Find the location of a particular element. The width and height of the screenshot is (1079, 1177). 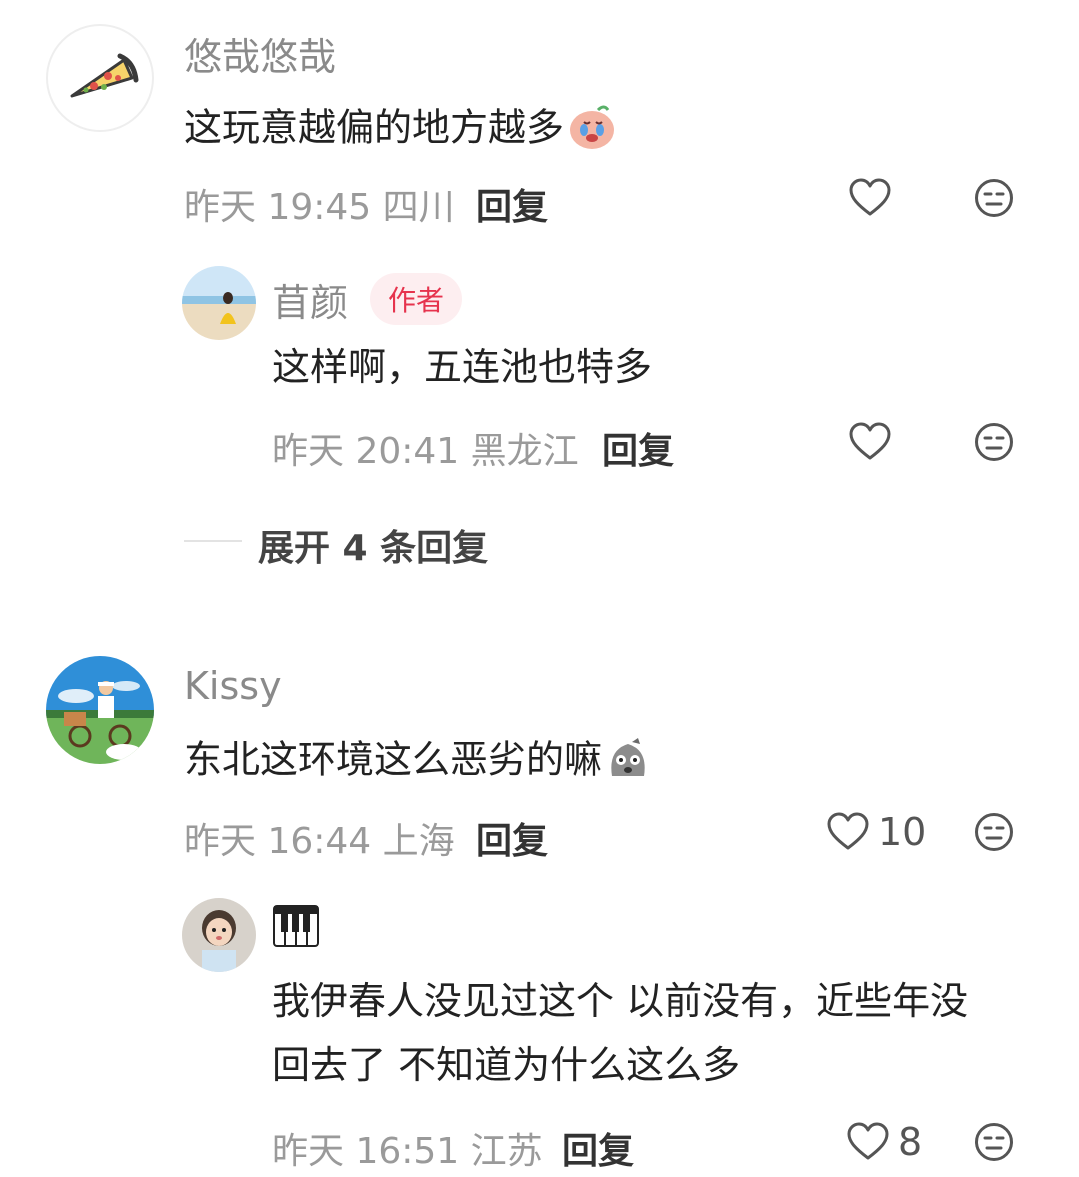

reply-content: 这样啊，五连池也特多 is located at coordinates (462, 367).